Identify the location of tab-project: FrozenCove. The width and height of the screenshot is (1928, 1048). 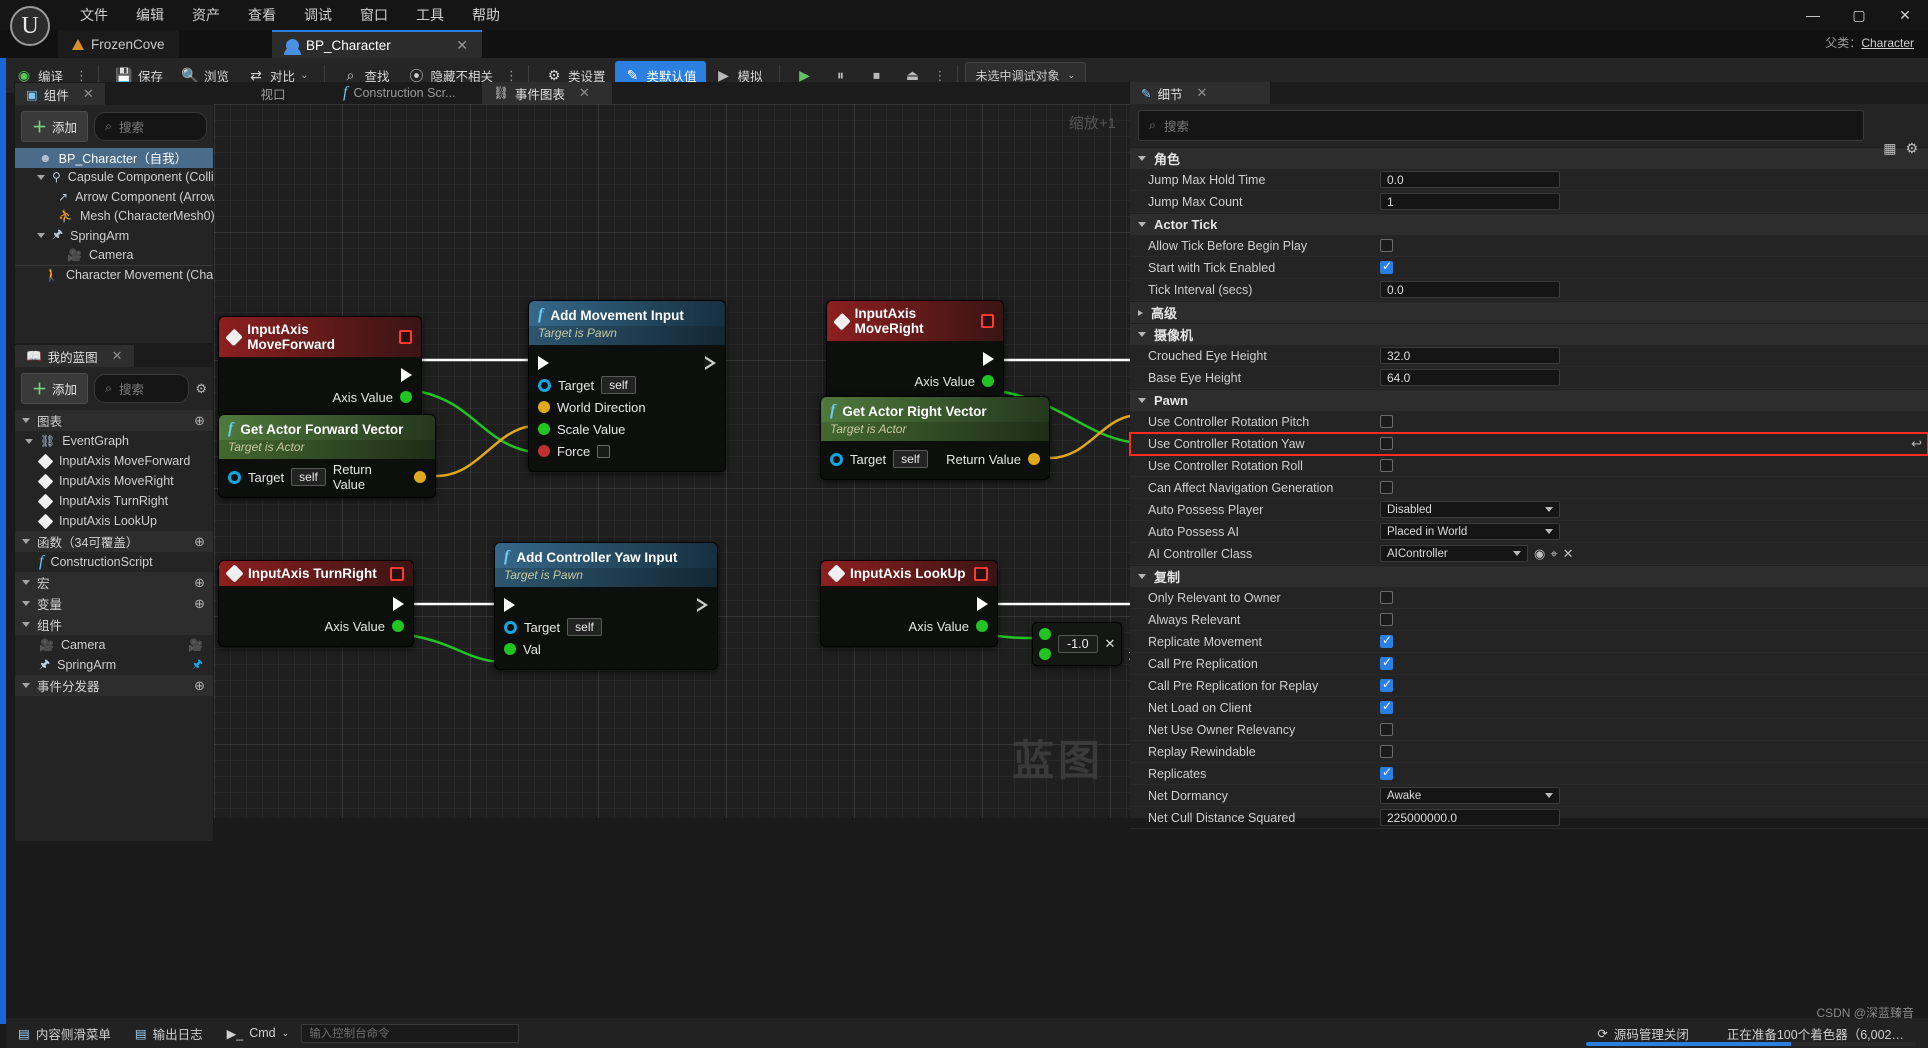
(118, 44).